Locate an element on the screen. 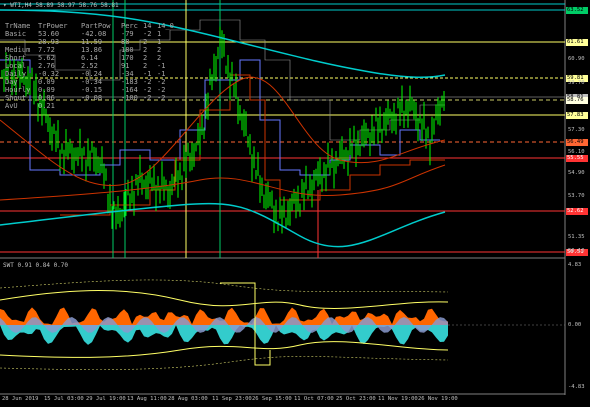 This screenshot has height=407, width=590. stats-cell: 170 is located at coordinates (127, 58).